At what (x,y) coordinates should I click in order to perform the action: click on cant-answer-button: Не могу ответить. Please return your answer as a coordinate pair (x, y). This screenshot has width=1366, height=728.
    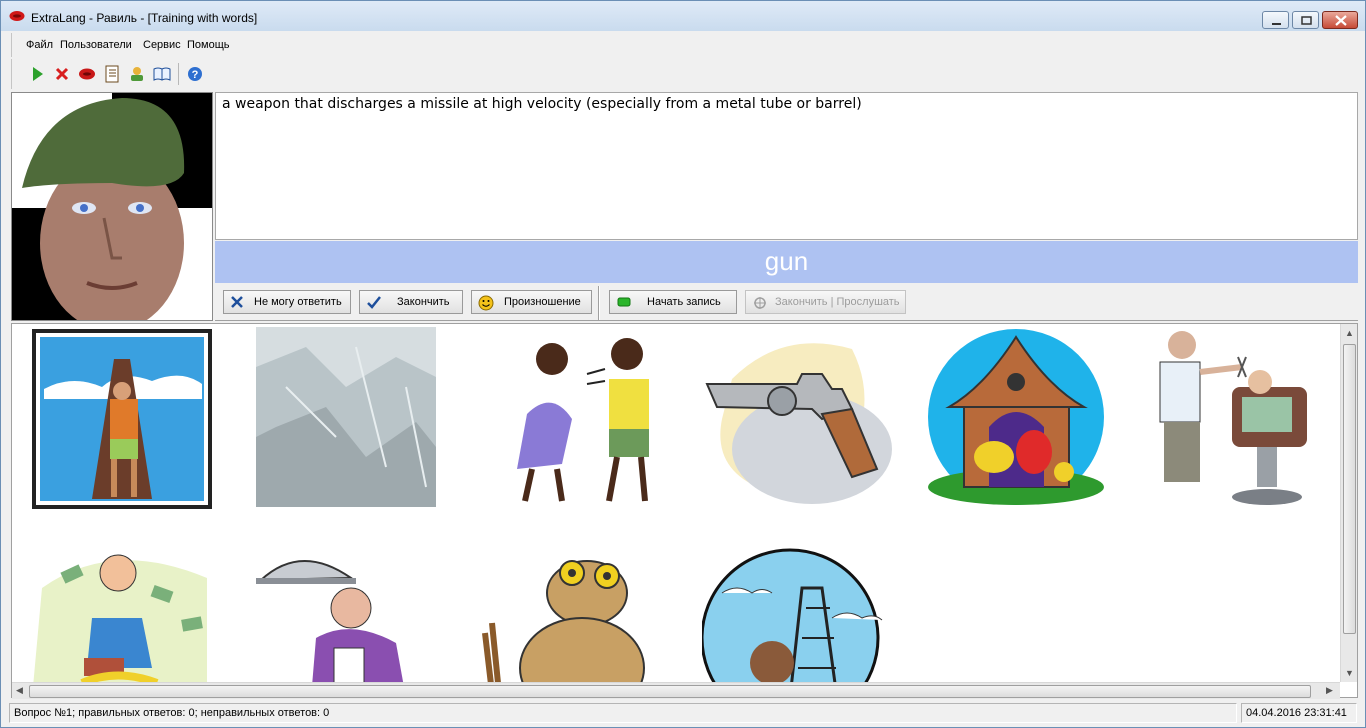
    Looking at the image, I should click on (287, 302).